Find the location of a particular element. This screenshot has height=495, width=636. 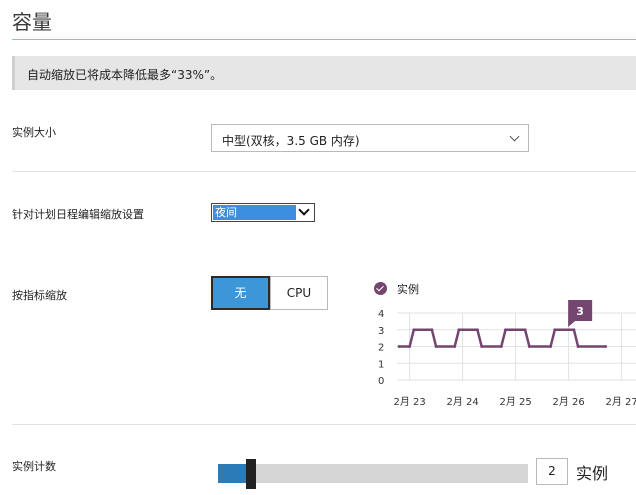

instance-count-unit: 实例 is located at coordinates (592, 473).